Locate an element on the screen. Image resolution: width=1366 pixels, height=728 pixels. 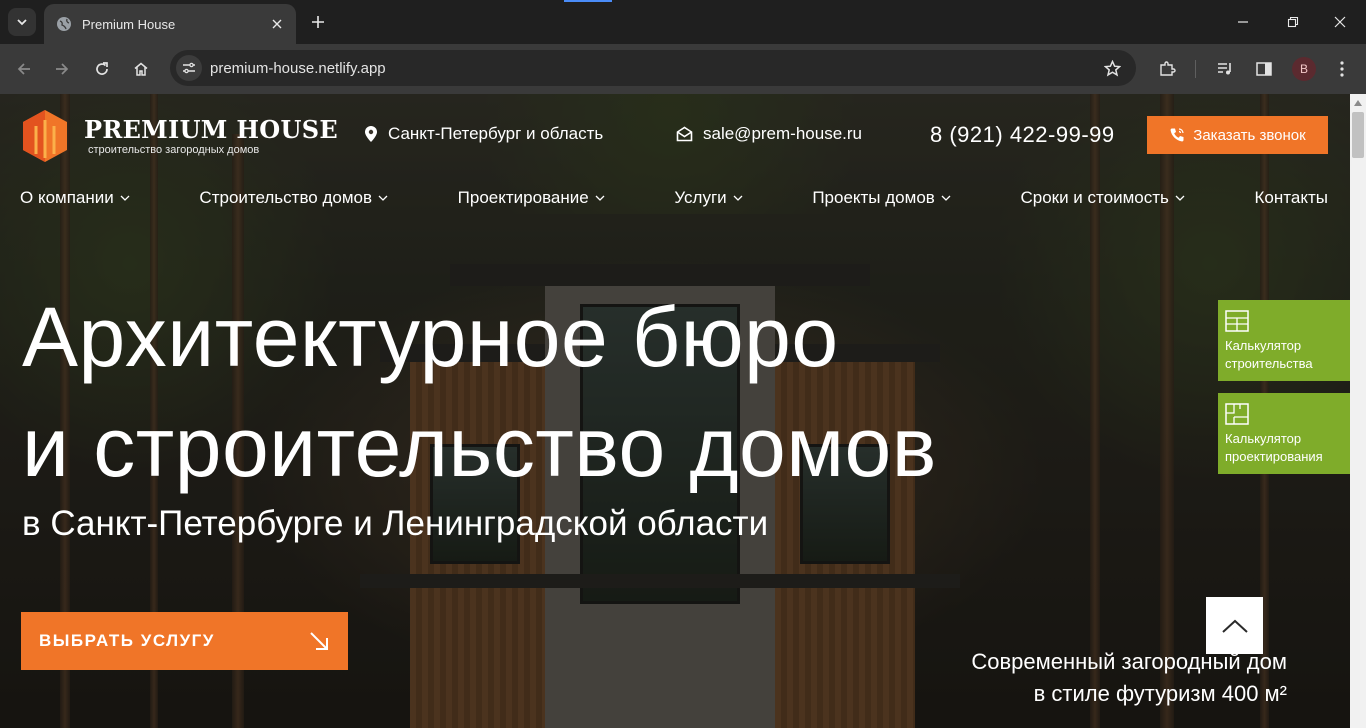
logo-title: PREMIUM HOUSE is located at coordinates (211, 129).